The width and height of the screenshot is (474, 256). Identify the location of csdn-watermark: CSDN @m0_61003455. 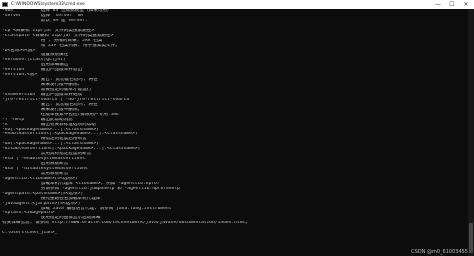
(439, 252).